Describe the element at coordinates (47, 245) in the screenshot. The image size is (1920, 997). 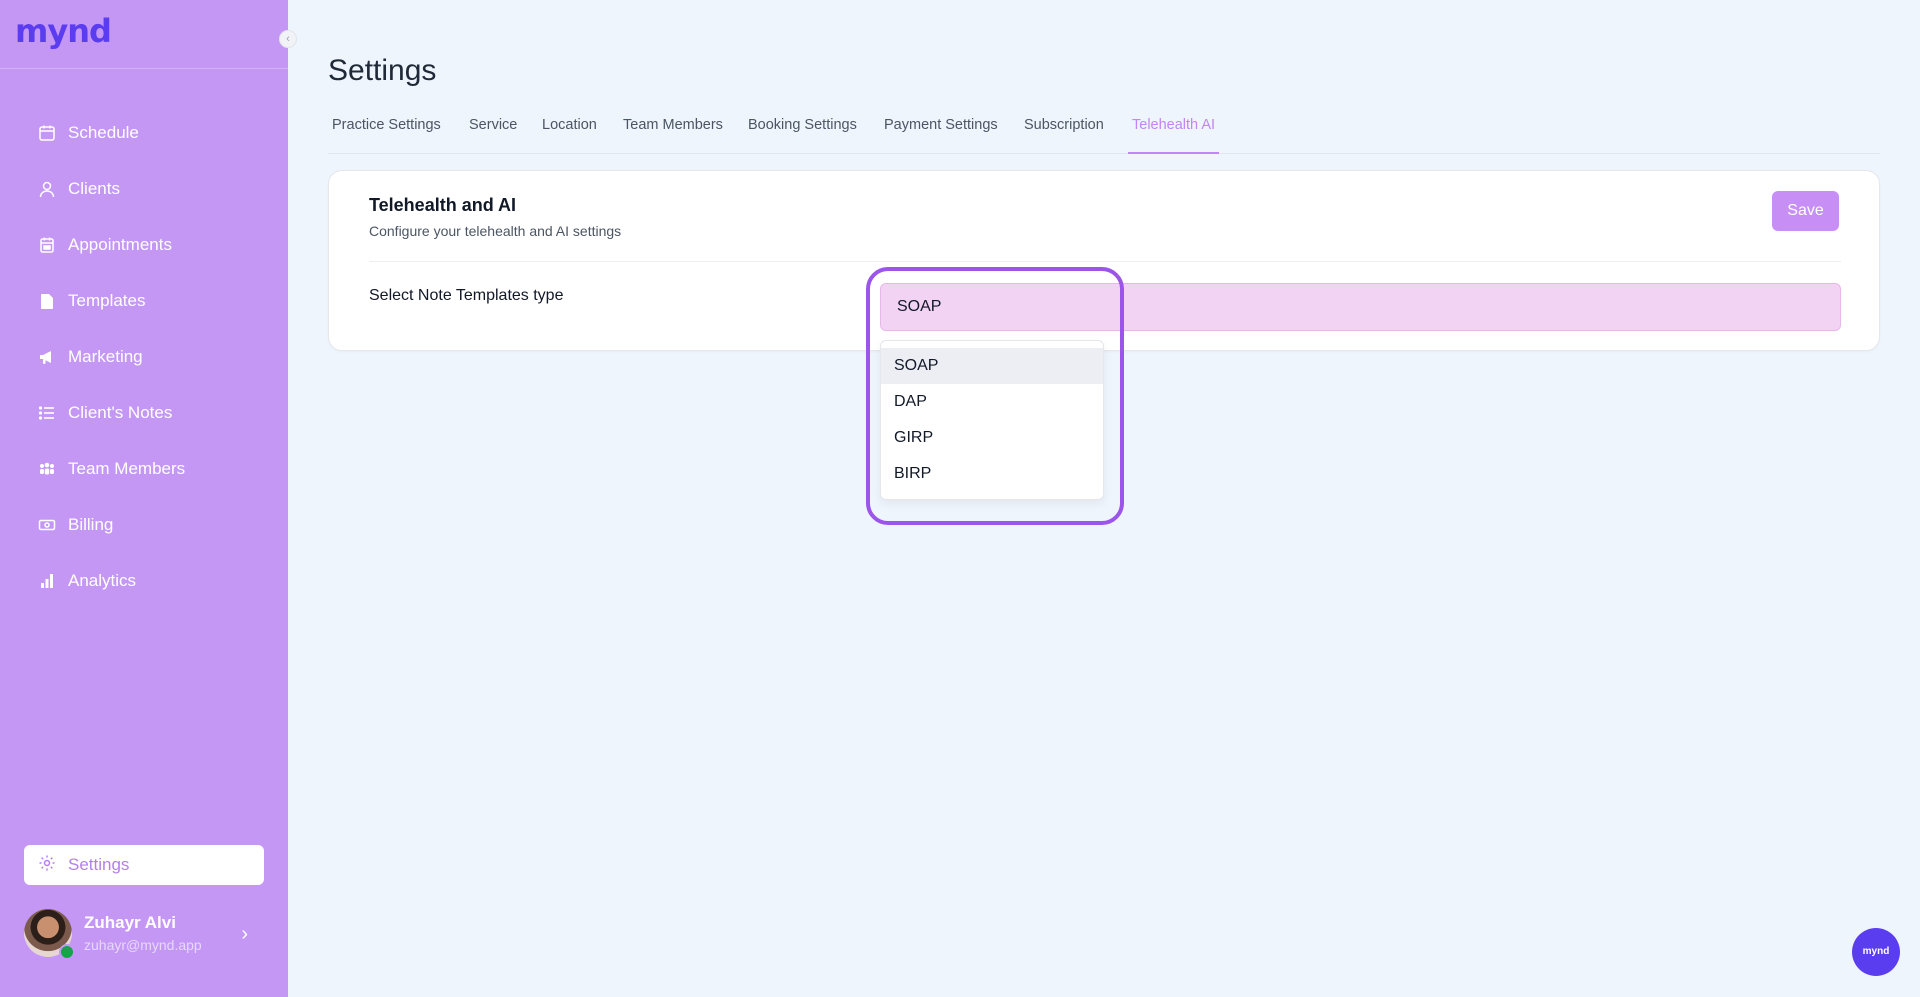
I see `calendar-check-icon` at that location.